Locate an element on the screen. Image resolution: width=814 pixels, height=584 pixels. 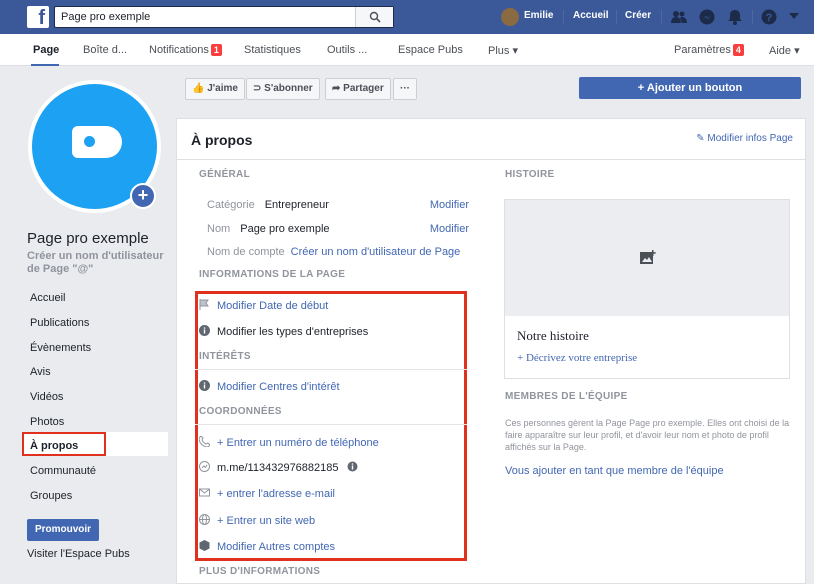
tab-more: Plus ▾ is located at coordinates (503, 50).